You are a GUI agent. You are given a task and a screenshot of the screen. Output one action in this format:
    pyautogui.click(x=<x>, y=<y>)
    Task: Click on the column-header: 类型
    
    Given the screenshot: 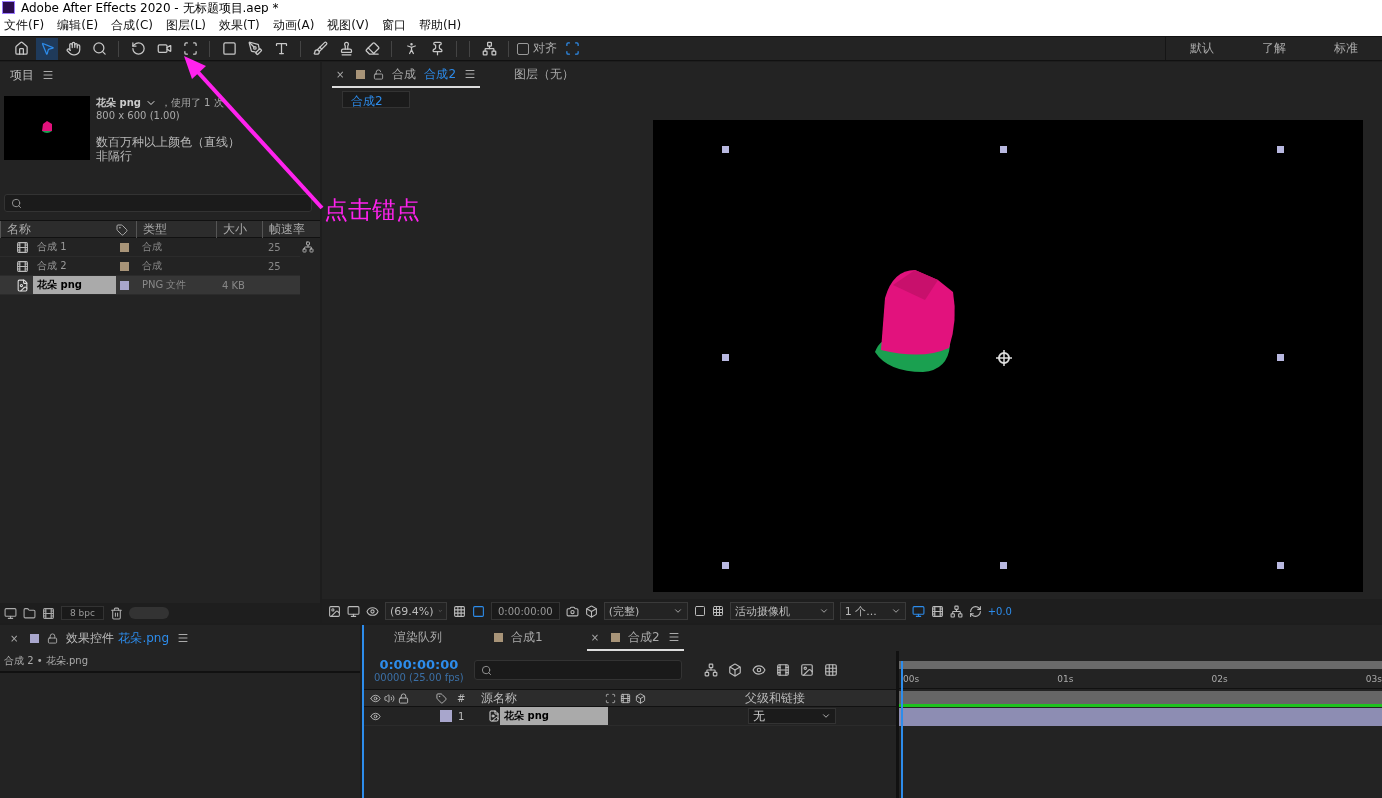 What is the action you would take?
    pyautogui.click(x=176, y=229)
    